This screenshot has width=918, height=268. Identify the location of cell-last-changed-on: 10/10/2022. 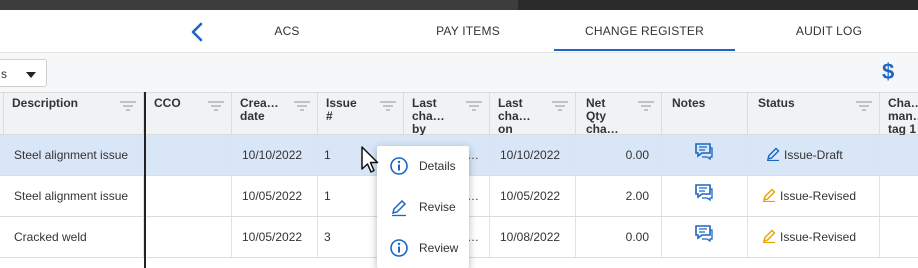
(530, 155).